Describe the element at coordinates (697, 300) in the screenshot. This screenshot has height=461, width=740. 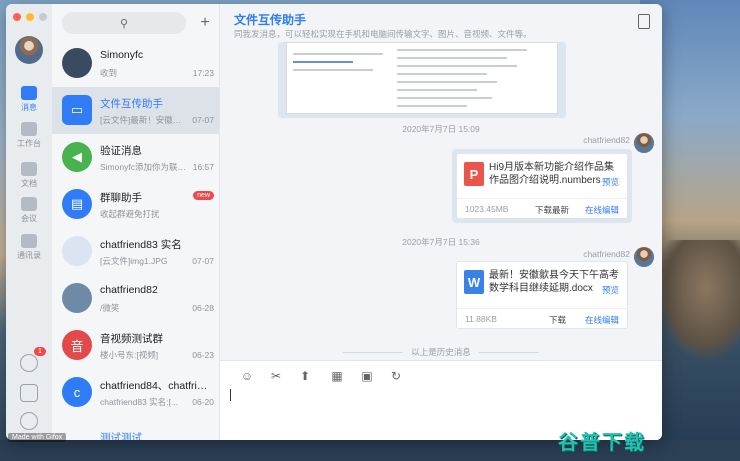
I see `desktop-rock` at that location.